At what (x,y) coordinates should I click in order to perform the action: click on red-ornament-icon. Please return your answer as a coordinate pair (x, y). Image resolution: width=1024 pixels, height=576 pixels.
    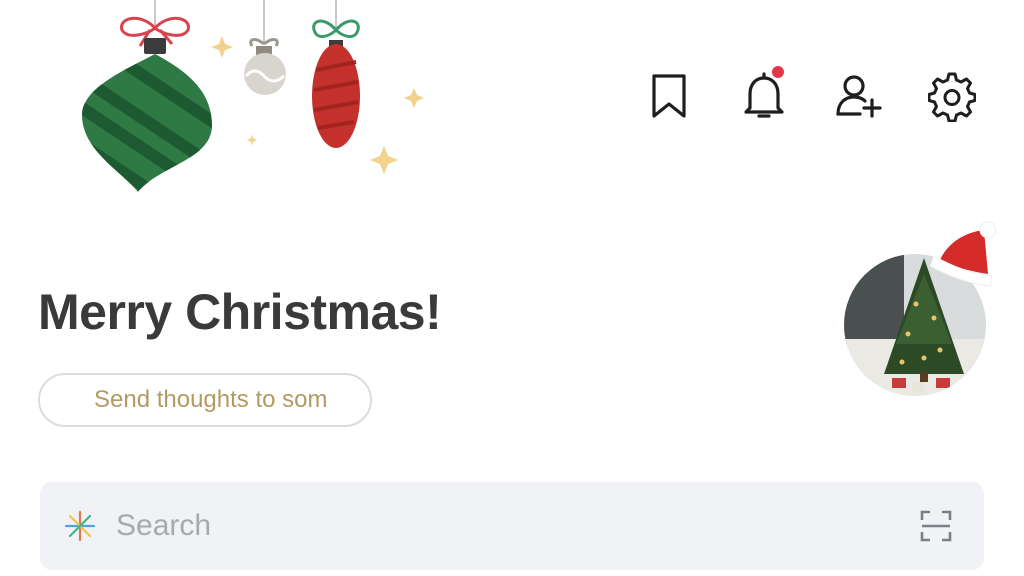
    Looking at the image, I should click on (336, 74).